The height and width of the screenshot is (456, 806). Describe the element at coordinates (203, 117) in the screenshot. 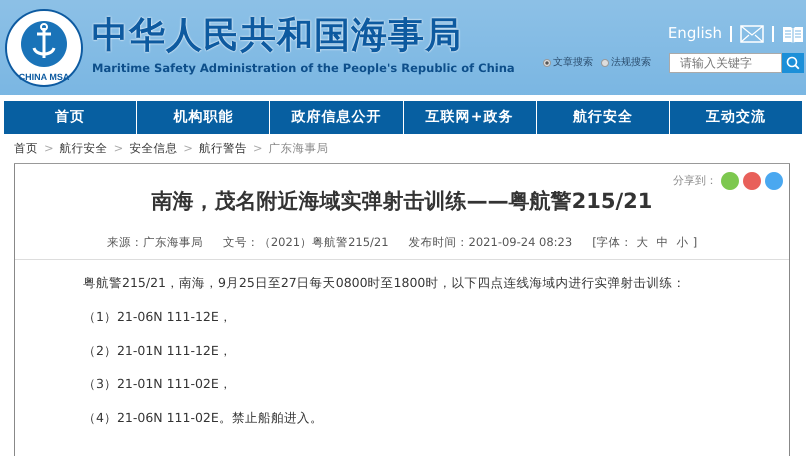

I see `nav-tab: 机构职能` at that location.